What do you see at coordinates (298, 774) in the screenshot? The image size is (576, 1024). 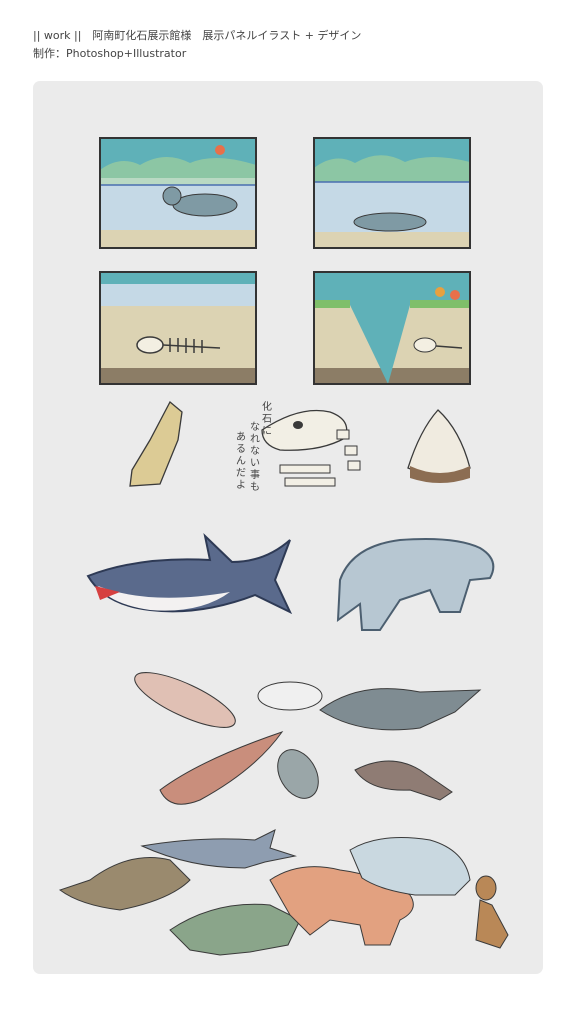 I see `trilobite-illustration` at bounding box center [298, 774].